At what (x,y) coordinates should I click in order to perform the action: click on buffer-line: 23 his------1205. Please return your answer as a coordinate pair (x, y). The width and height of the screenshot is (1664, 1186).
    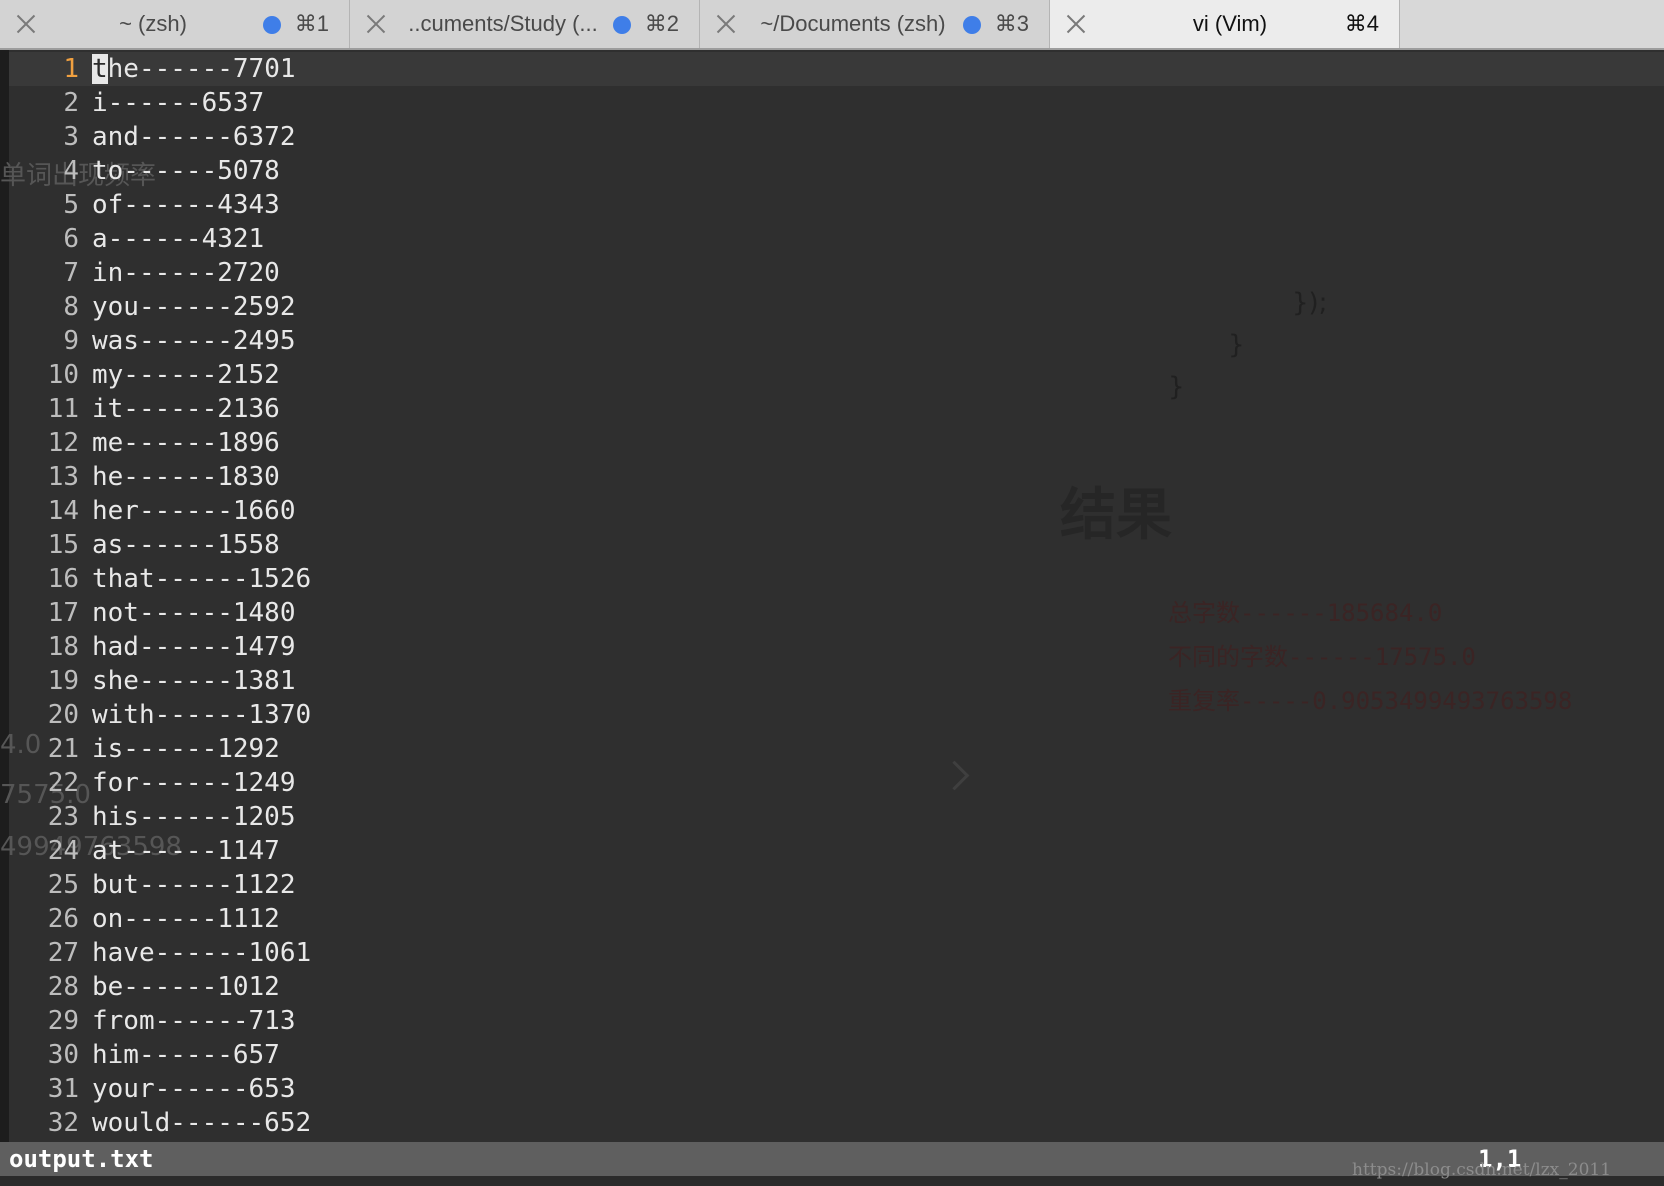
    Looking at the image, I should click on (836, 817).